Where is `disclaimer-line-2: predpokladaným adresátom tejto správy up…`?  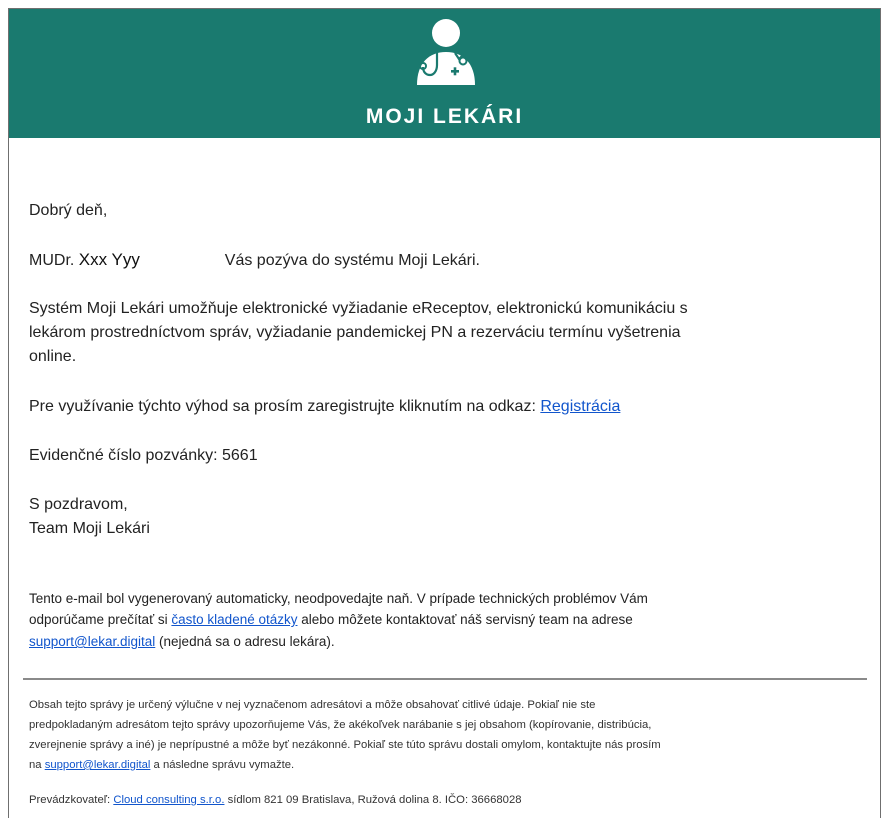
disclaimer-line-2: predpokladaným adresátom tejto správy up… is located at coordinates (340, 725).